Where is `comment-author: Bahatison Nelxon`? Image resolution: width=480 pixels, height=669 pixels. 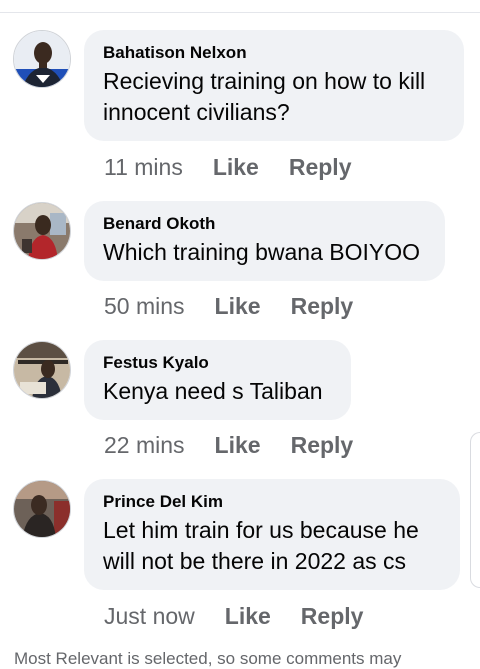 comment-author: Bahatison Nelxon is located at coordinates (273, 53).